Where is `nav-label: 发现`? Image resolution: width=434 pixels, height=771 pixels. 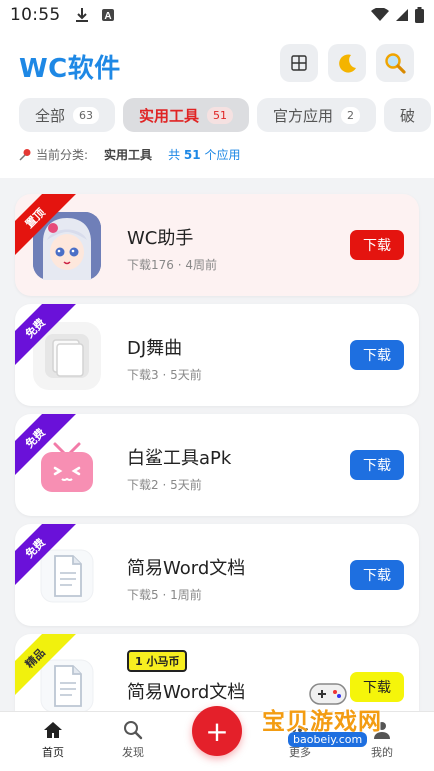 nav-label: 发现 is located at coordinates (133, 752).